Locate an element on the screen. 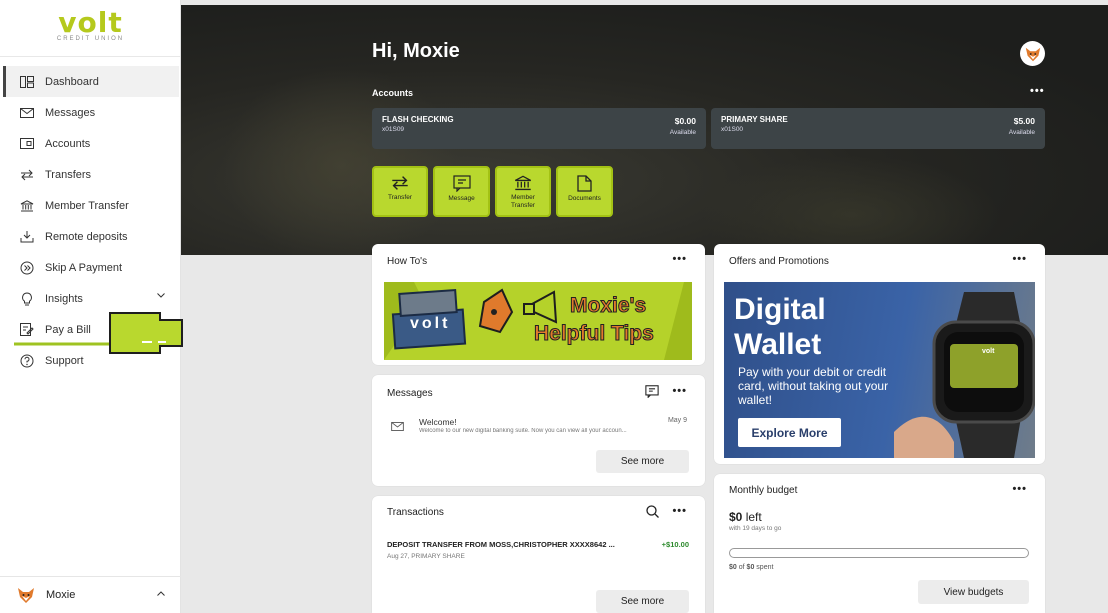 Image resolution: width=1108 pixels, height=613 pixels. sidebar-item-skip-a-payment: Skip A Payment is located at coordinates (91, 267).